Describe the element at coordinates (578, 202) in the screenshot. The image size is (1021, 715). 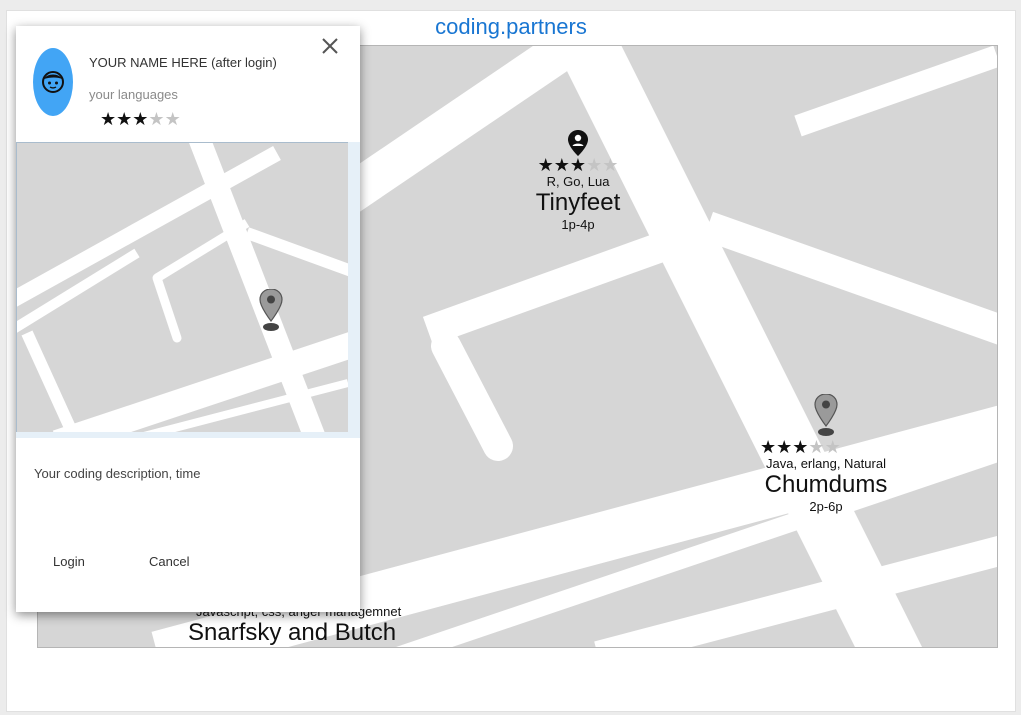
I see `marker-name: Tinyfeet` at that location.